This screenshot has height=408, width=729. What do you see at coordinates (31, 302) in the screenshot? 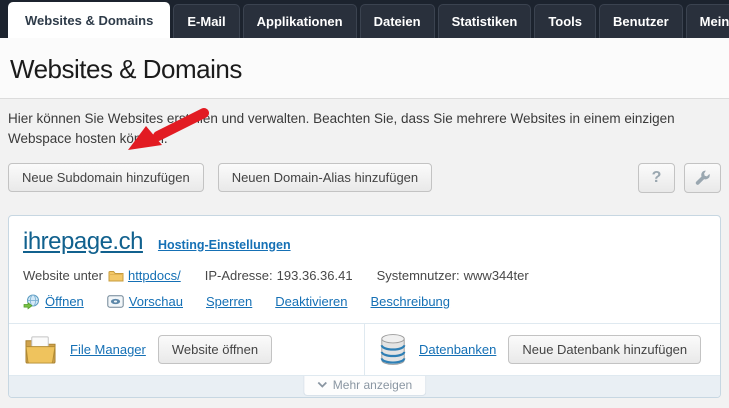
I see `globe-open-icon` at bounding box center [31, 302].